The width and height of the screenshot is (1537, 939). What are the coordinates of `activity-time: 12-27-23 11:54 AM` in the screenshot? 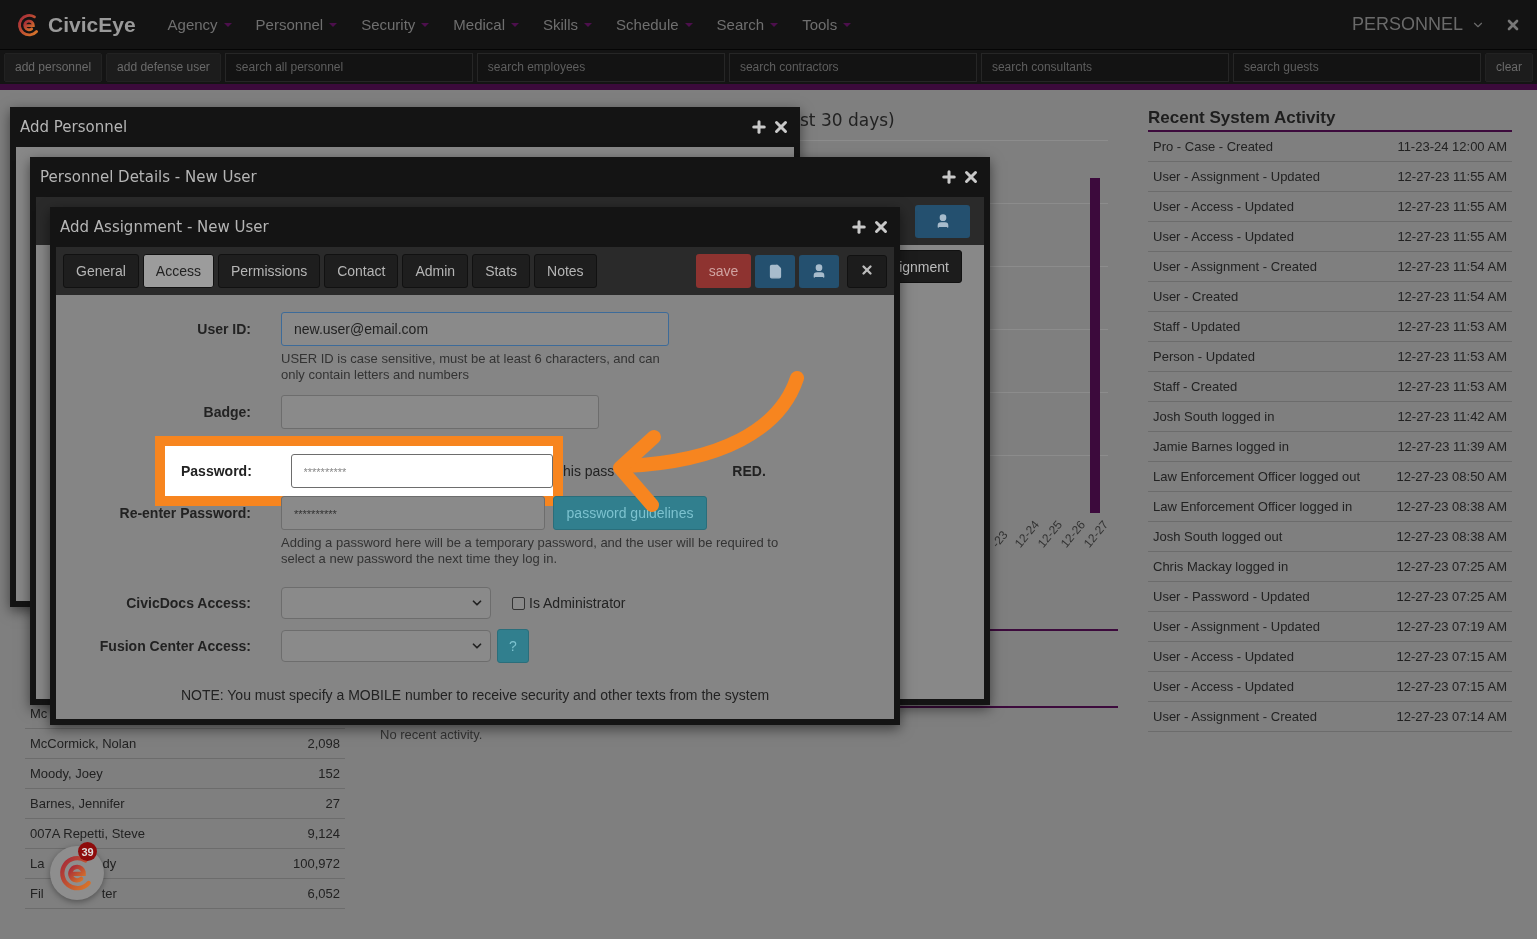 It's located at (1452, 266).